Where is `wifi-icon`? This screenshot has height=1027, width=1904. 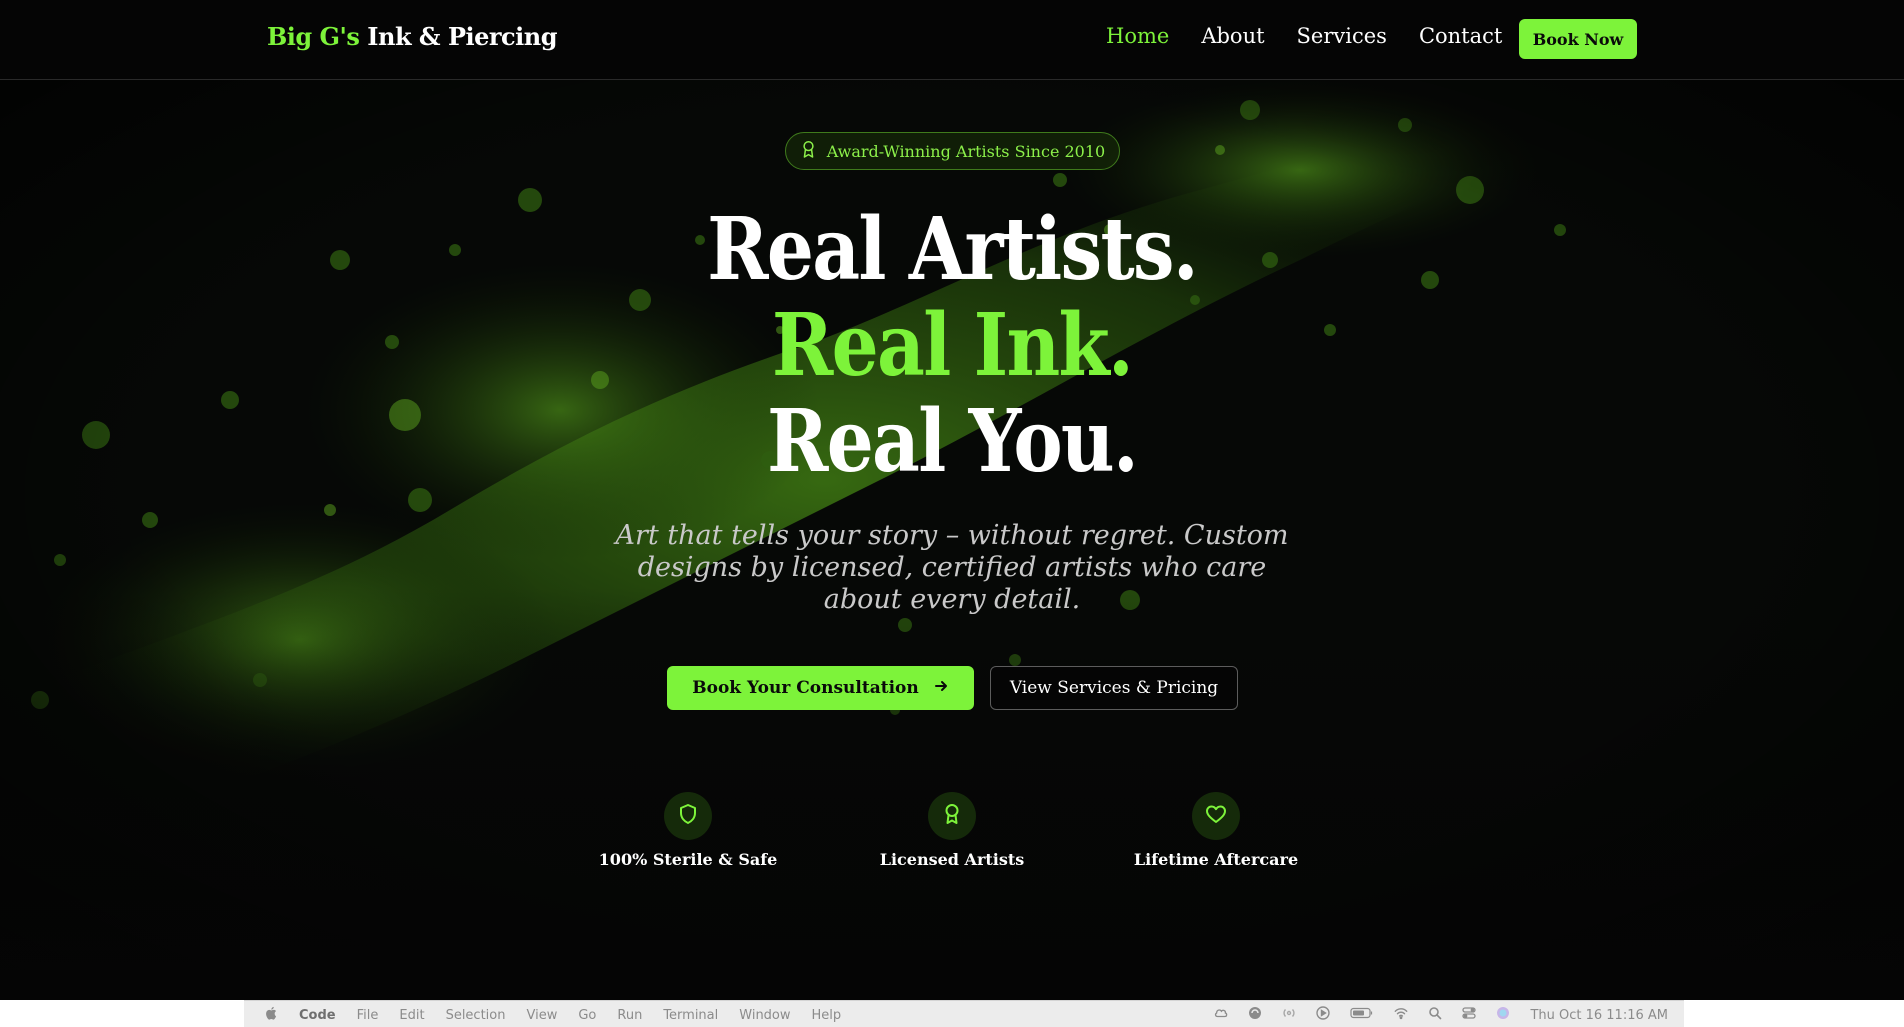
wifi-icon is located at coordinates (1401, 1015).